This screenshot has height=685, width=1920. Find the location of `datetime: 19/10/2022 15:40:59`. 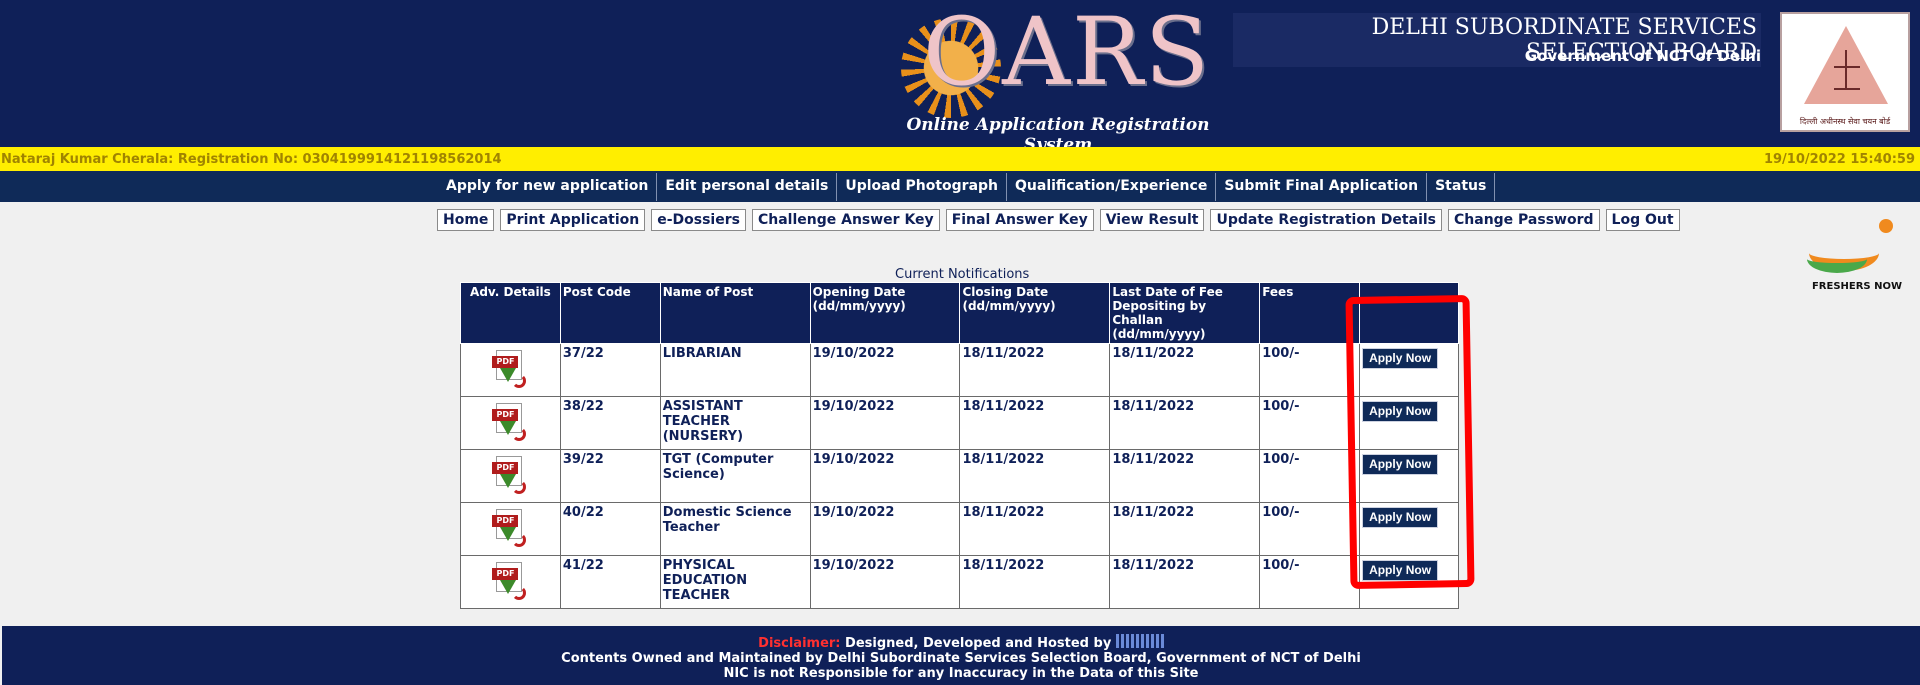

datetime: 19/10/2022 15:40:59 is located at coordinates (1839, 159).